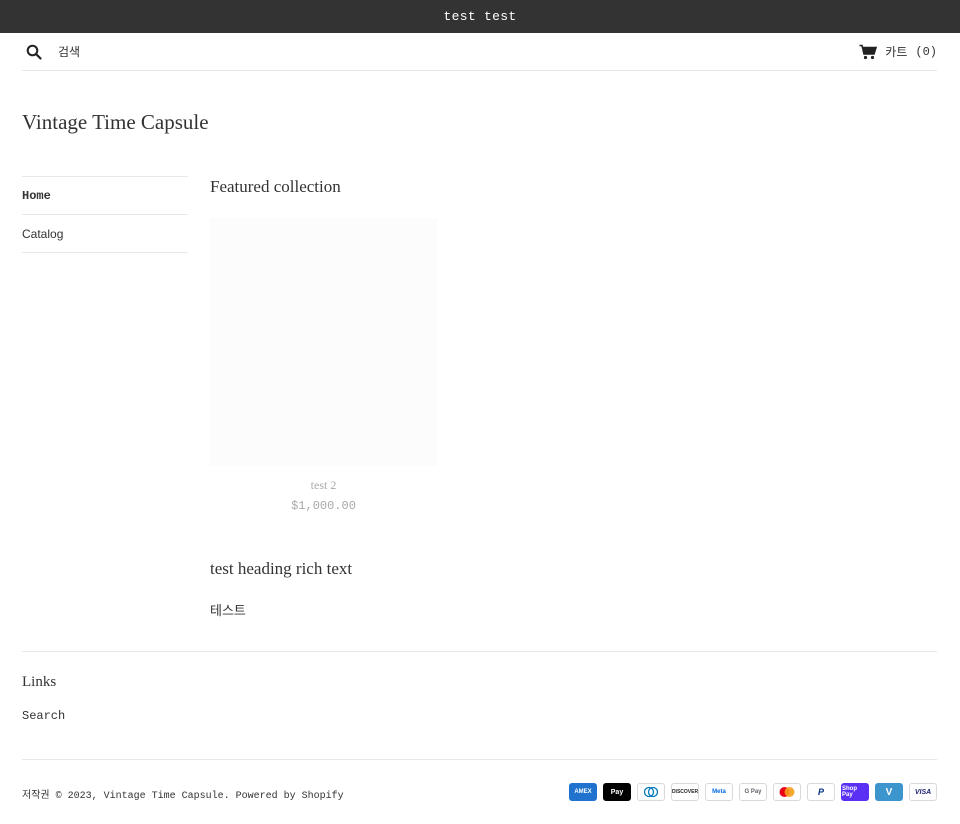 Image resolution: width=960 pixels, height=824 pixels. What do you see at coordinates (889, 792) in the screenshot?
I see `venmo-icon: V` at bounding box center [889, 792].